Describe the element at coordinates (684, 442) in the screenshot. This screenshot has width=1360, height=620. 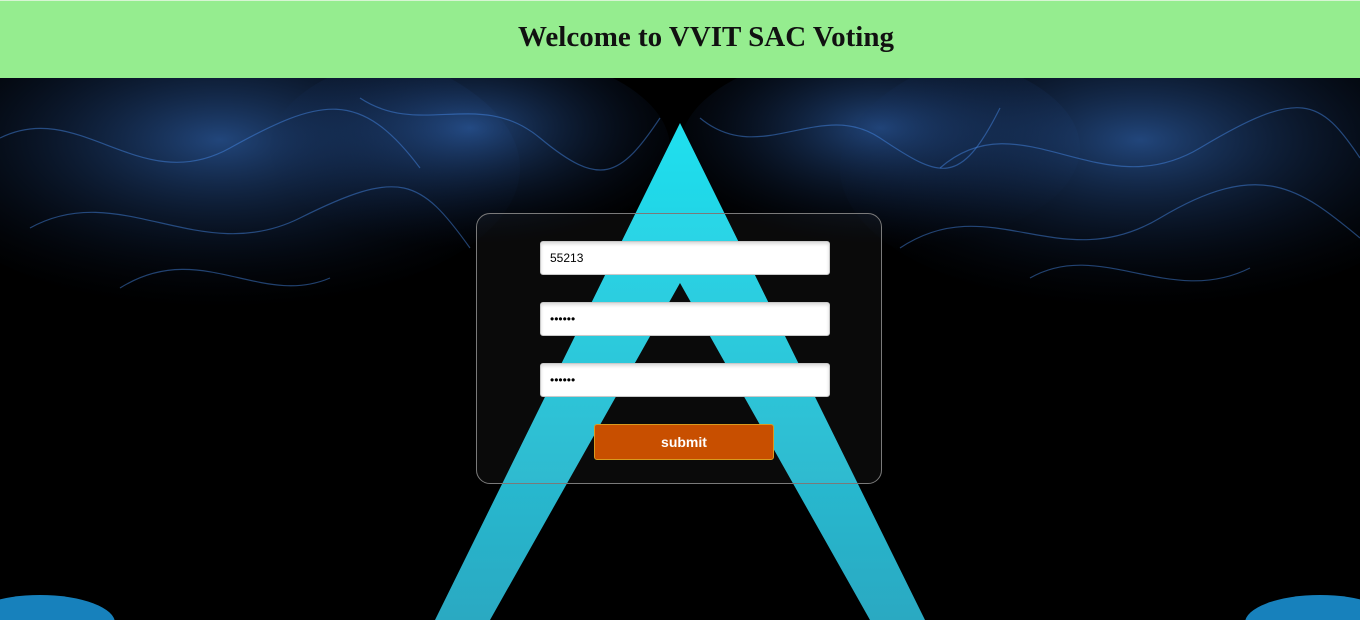
I see `submit-button: submit` at that location.